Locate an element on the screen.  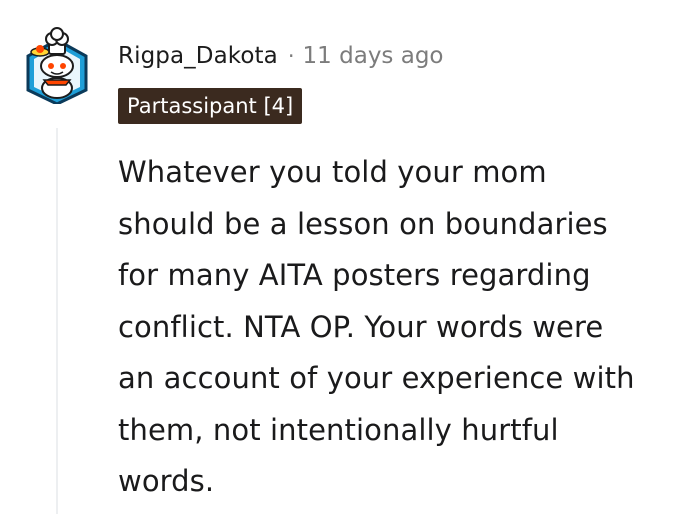
username-link: Rigpa_Dakota is located at coordinates (198, 56).